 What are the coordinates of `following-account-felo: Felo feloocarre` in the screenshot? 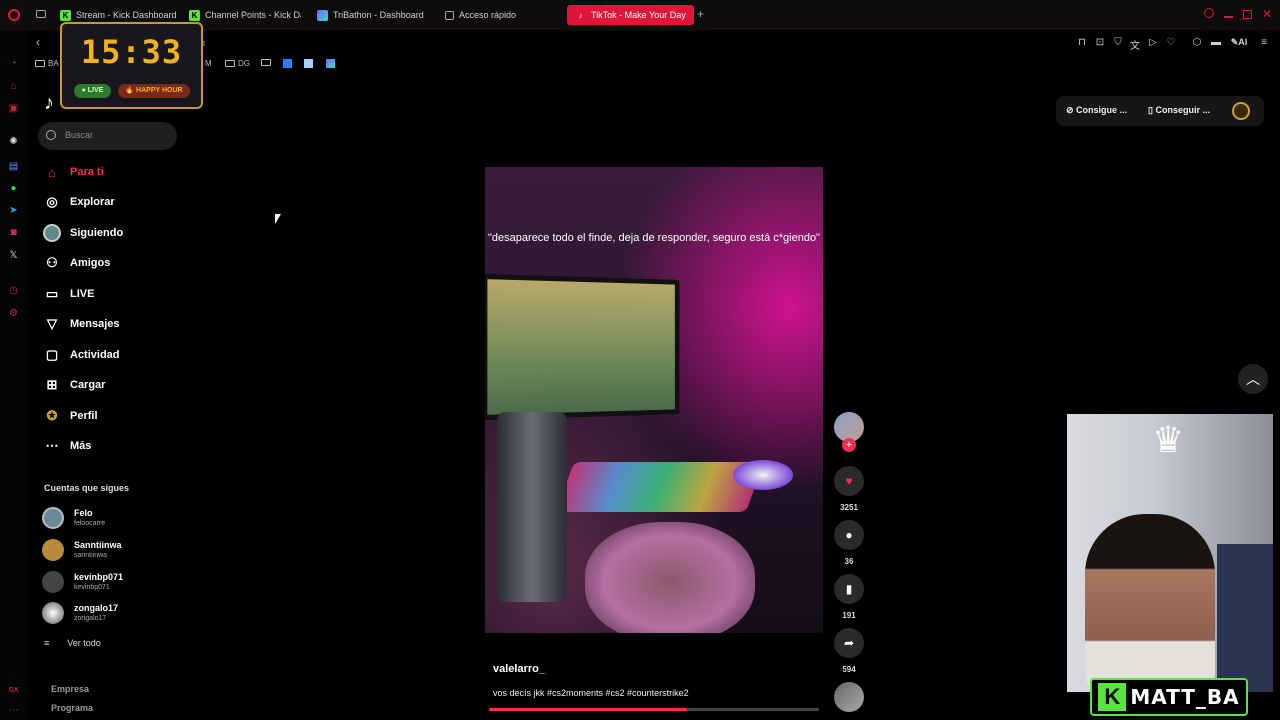 It's located at (73, 518).